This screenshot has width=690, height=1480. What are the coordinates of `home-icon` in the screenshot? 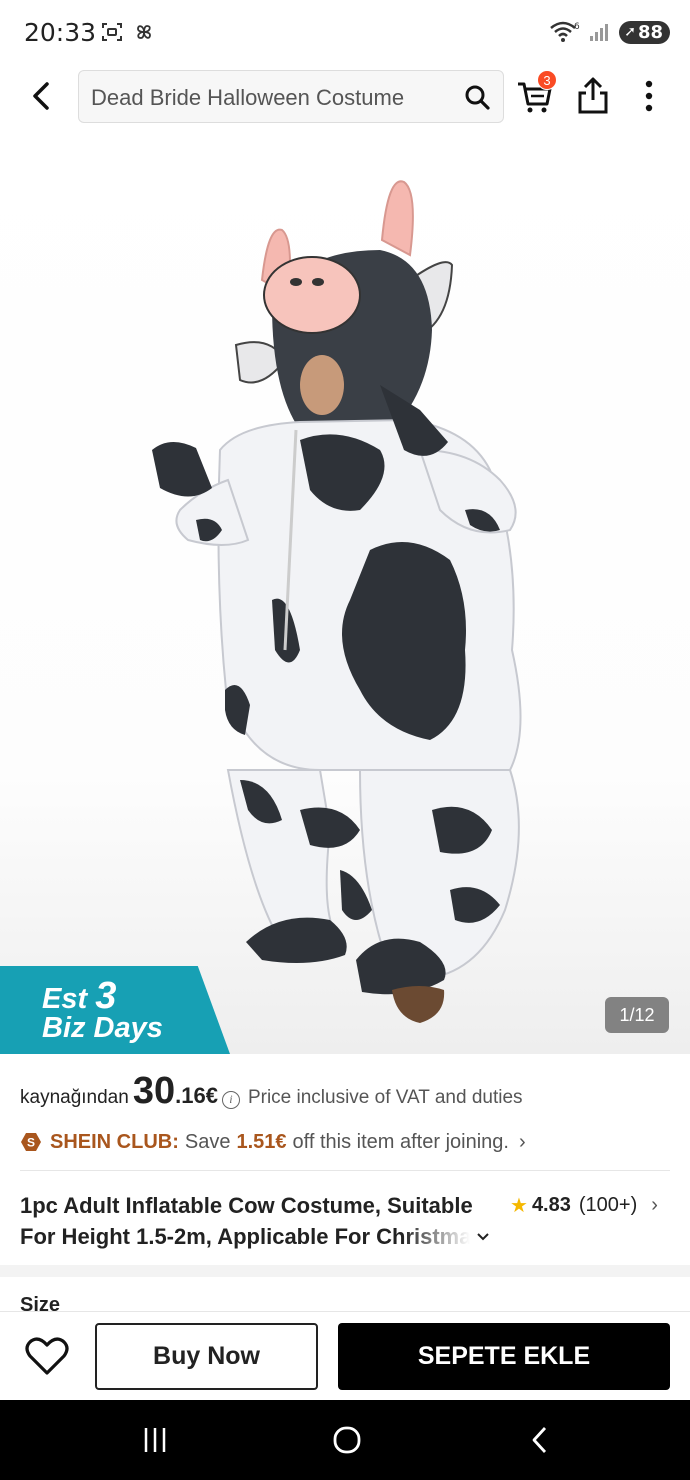 It's located at (347, 1440).